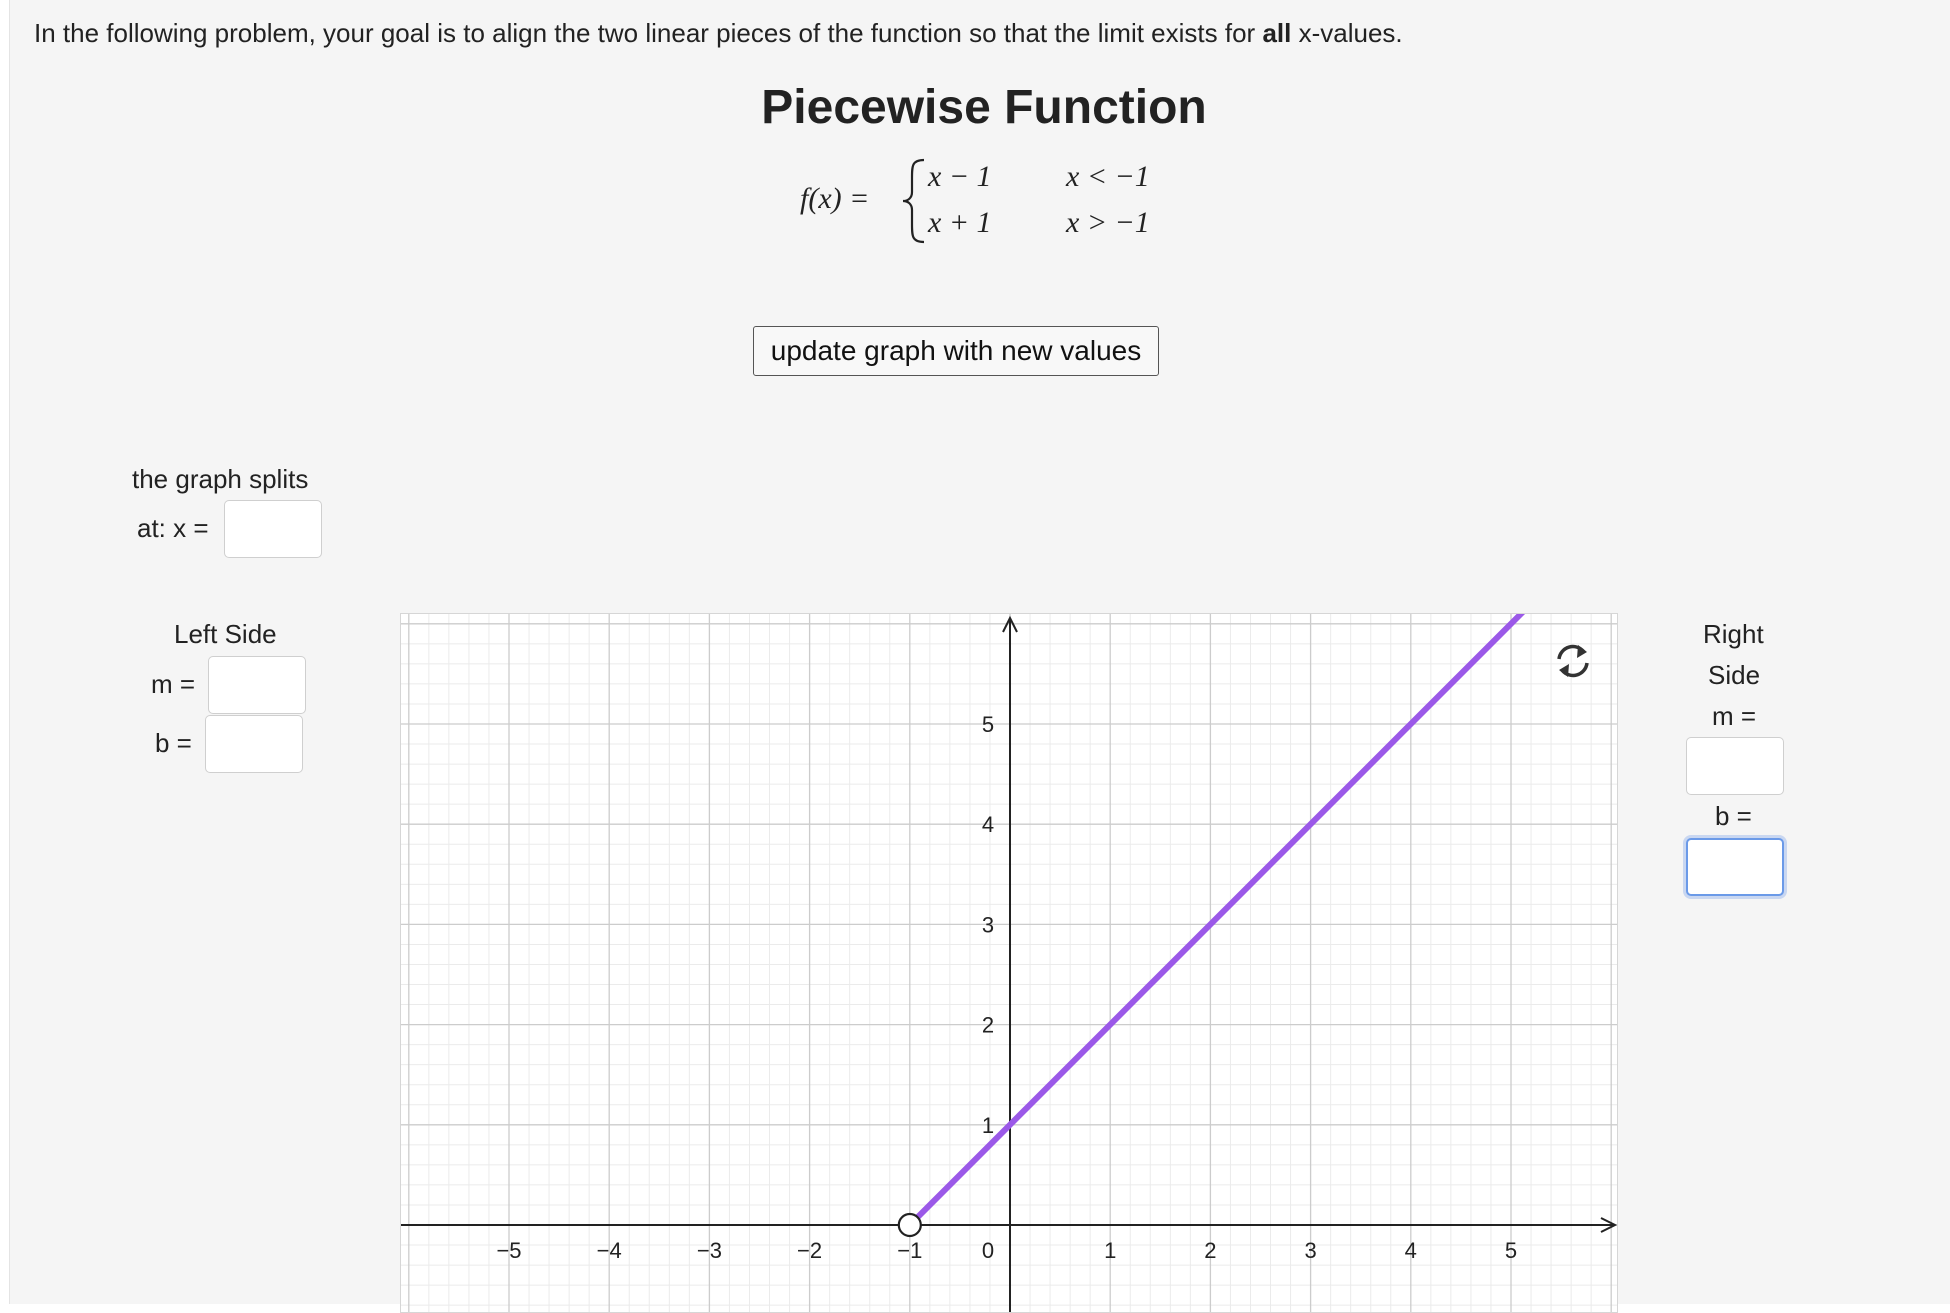 The width and height of the screenshot is (1950, 1313). I want to click on piece-2-condition: x > −1, so click(1108, 223).